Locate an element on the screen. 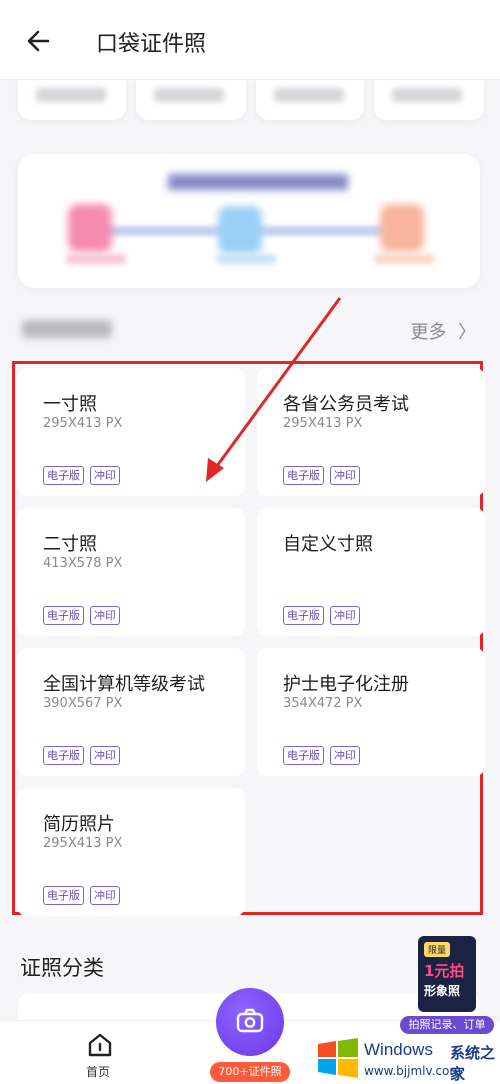 The image size is (500, 1084). windows-logo-icon is located at coordinates (338, 1058).